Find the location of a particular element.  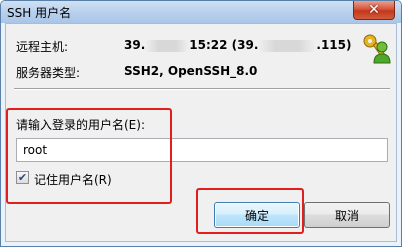

server-type-value: SSH2, OpenSSH_8.0 is located at coordinates (191, 71).